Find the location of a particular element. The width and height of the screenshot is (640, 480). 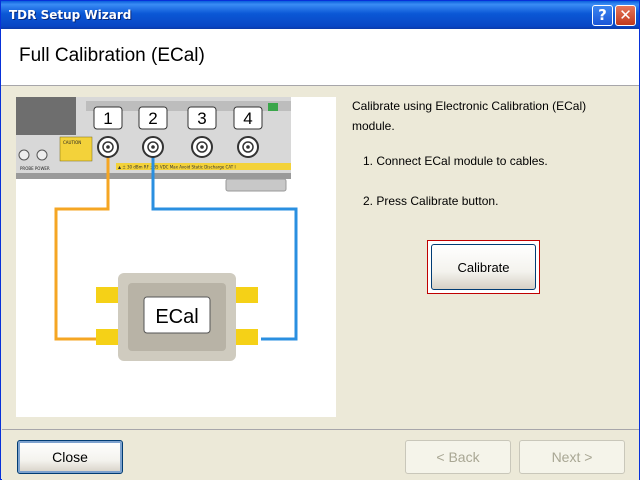

calibrate-button-frame: Calibrate is located at coordinates (483, 267).